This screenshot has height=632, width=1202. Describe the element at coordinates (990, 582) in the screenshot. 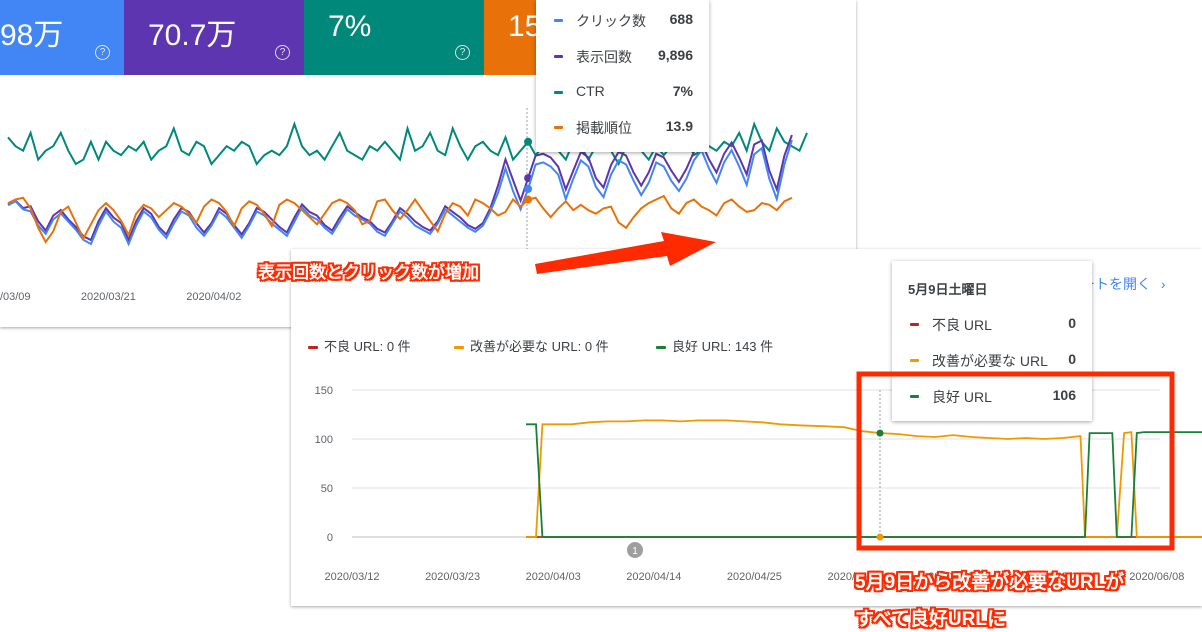

I see `annotation-text-bottom-line1: 5月9日から改善が必要なURLが` at that location.